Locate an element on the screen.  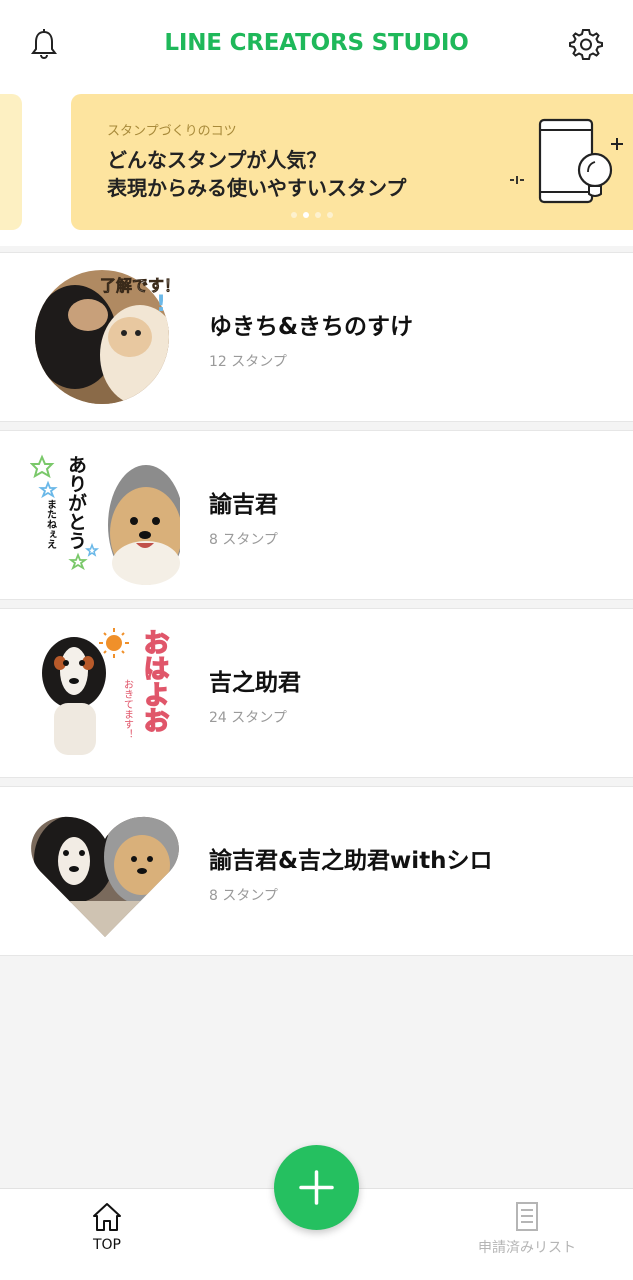
plus-icon is located at coordinates (316, 1187).